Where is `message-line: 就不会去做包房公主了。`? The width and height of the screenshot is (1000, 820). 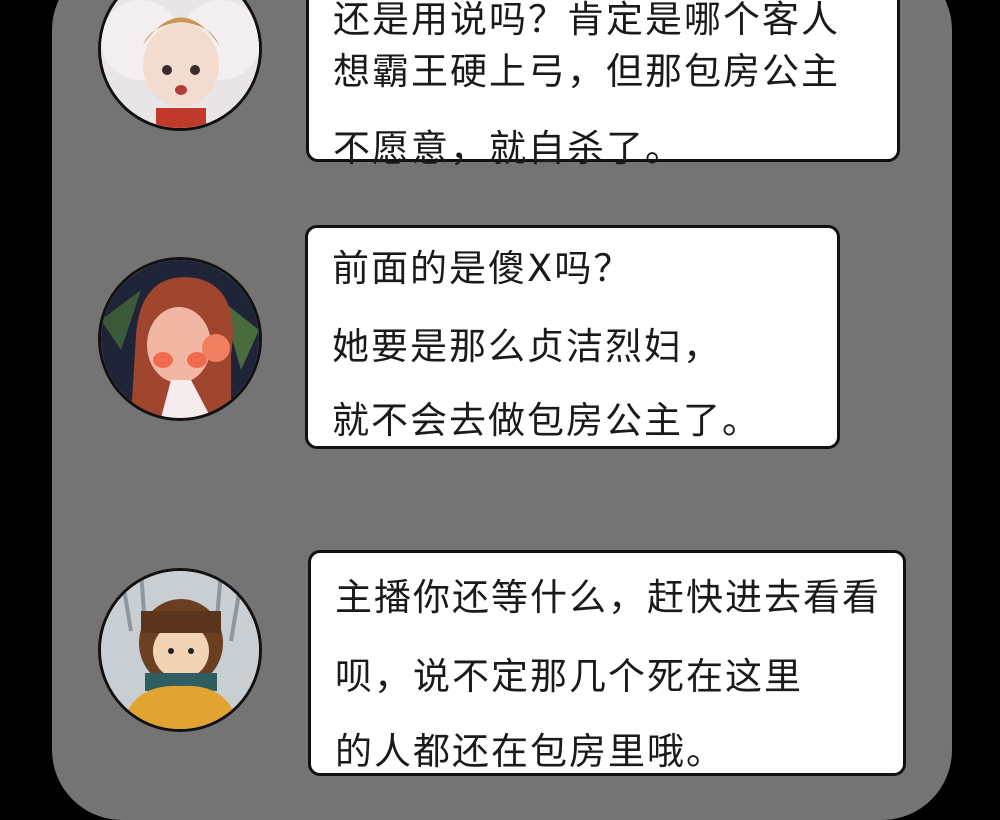
message-line: 就不会去做包房公主了。 is located at coordinates (546, 420).